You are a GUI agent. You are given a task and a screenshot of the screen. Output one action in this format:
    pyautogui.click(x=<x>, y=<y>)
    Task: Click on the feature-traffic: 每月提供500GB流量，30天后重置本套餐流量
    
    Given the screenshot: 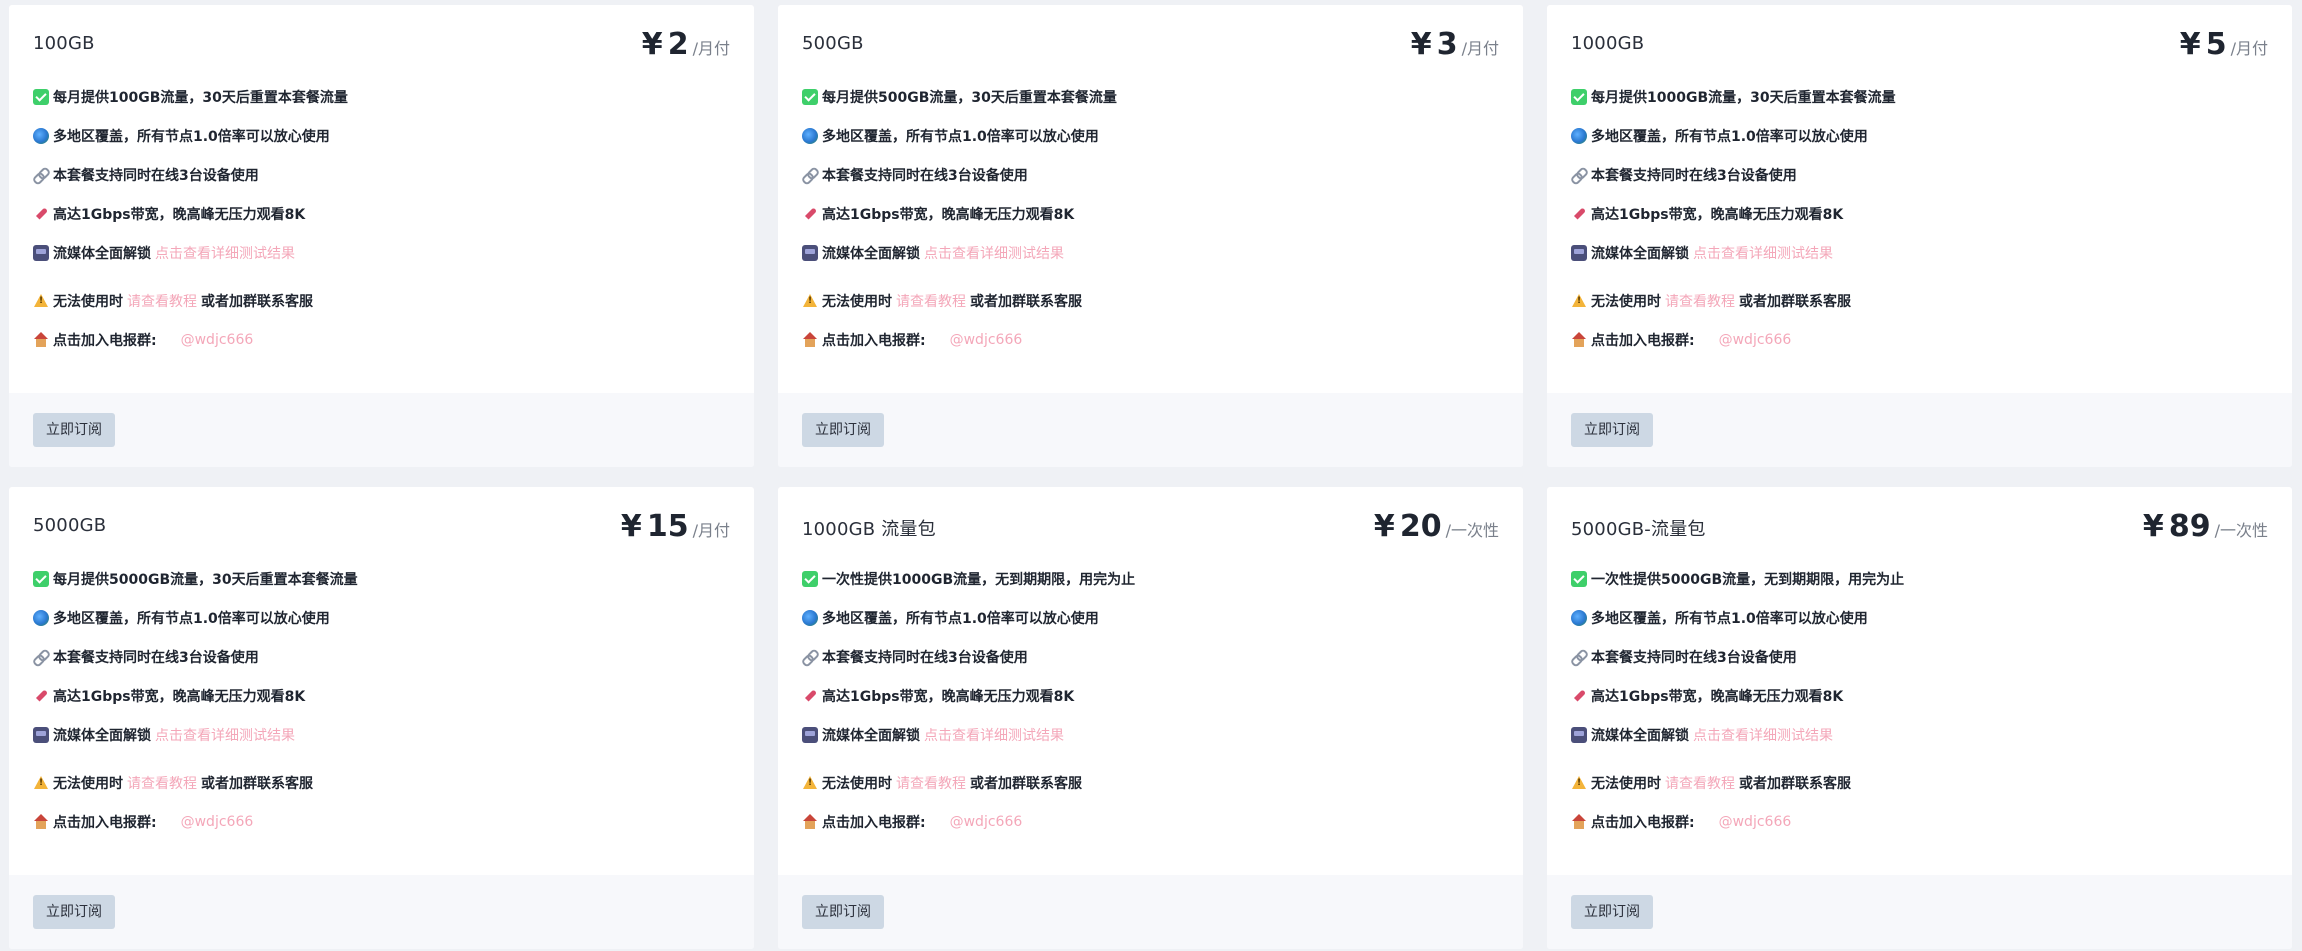 What is the action you would take?
    pyautogui.click(x=1150, y=96)
    